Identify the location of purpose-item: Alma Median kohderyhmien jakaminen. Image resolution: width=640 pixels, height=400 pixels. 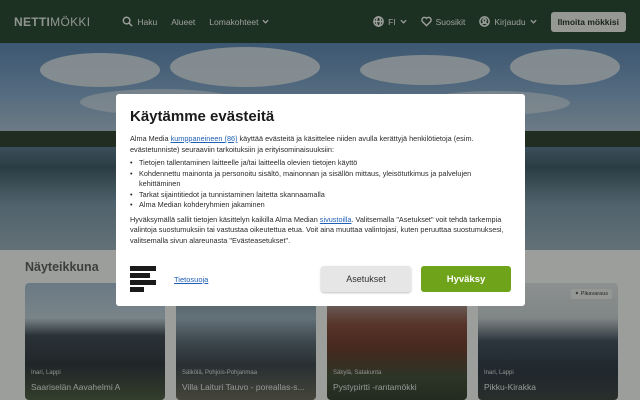
(320, 205).